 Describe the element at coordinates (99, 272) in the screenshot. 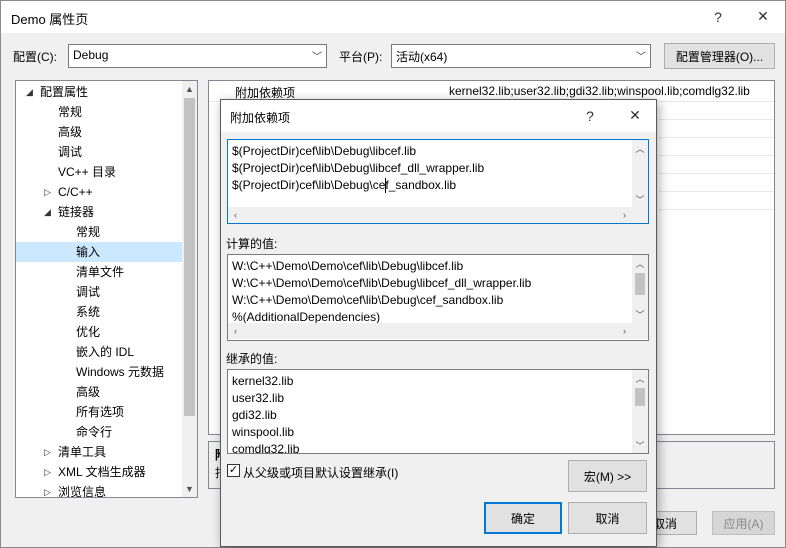

I see `tree-item: 清单文件` at that location.